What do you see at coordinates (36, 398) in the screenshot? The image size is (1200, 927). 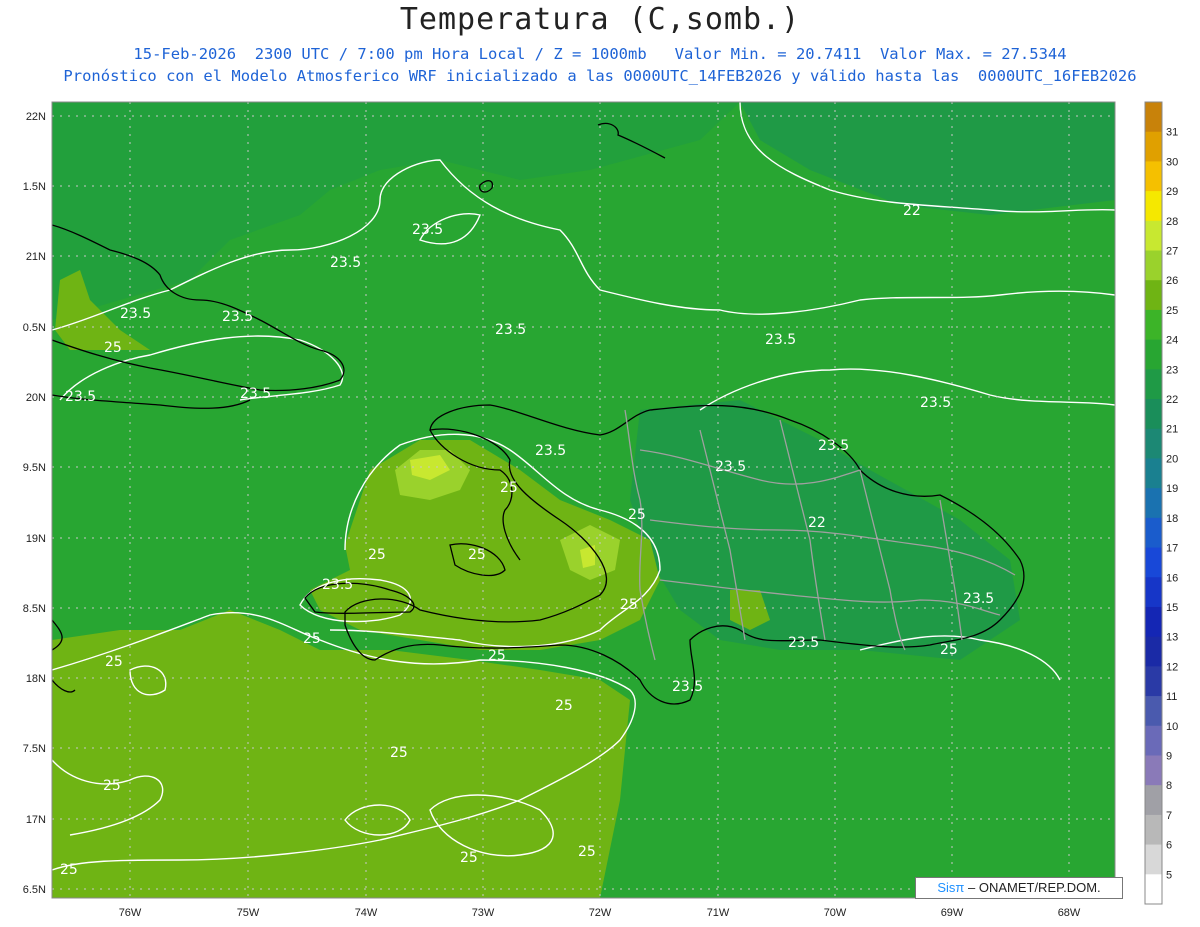 I see `lat-tick: 20N` at bounding box center [36, 398].